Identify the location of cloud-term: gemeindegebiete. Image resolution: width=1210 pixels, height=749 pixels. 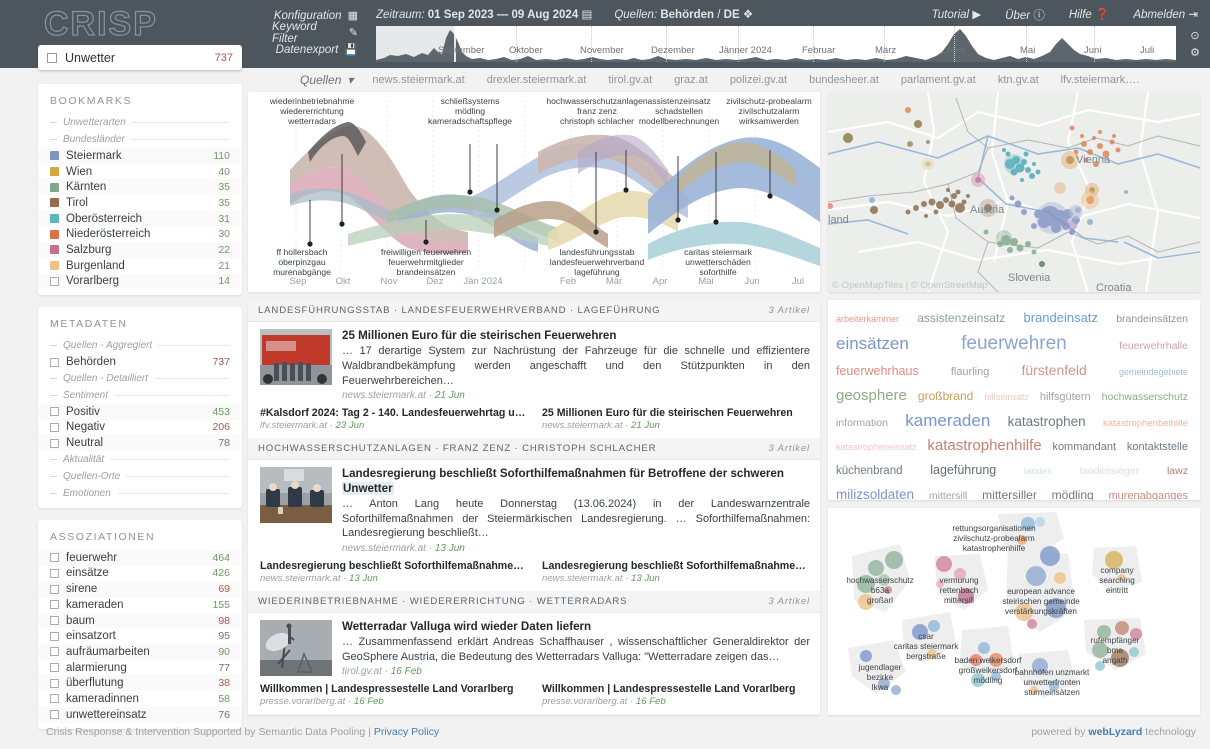
(1153, 372).